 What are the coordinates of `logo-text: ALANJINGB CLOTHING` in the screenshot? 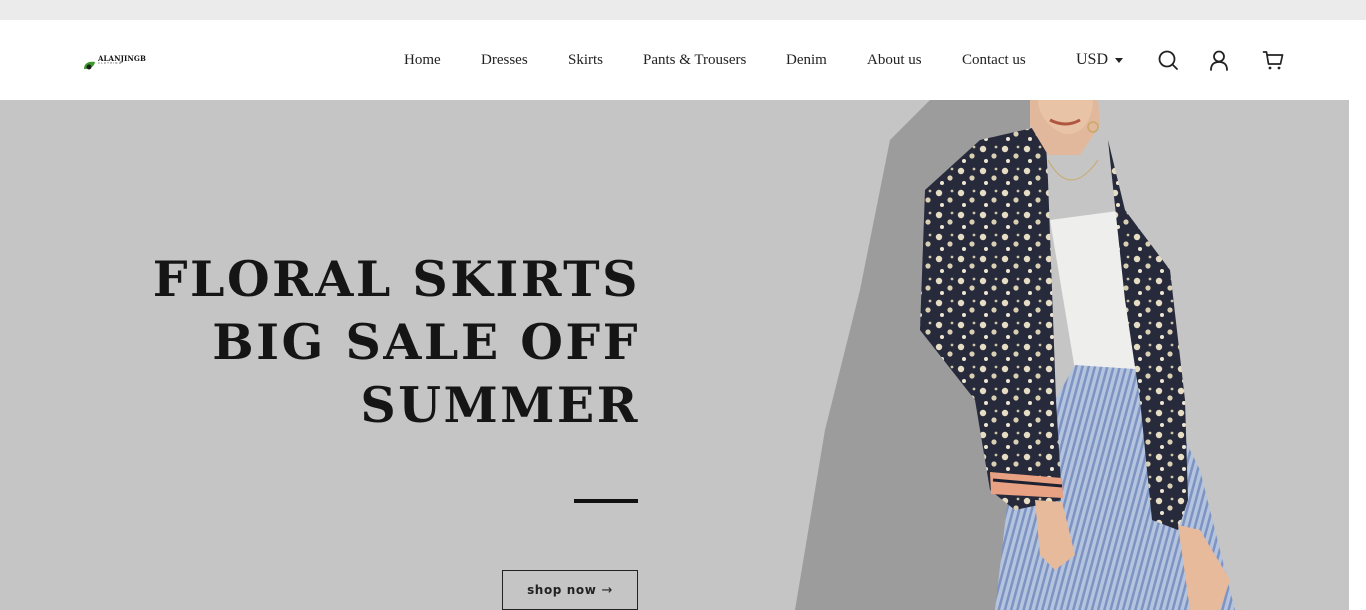 It's located at (122, 60).